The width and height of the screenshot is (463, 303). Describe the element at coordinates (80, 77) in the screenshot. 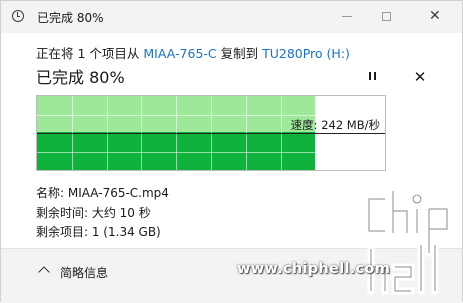

I see `percent-complete: 已完成 80%` at that location.